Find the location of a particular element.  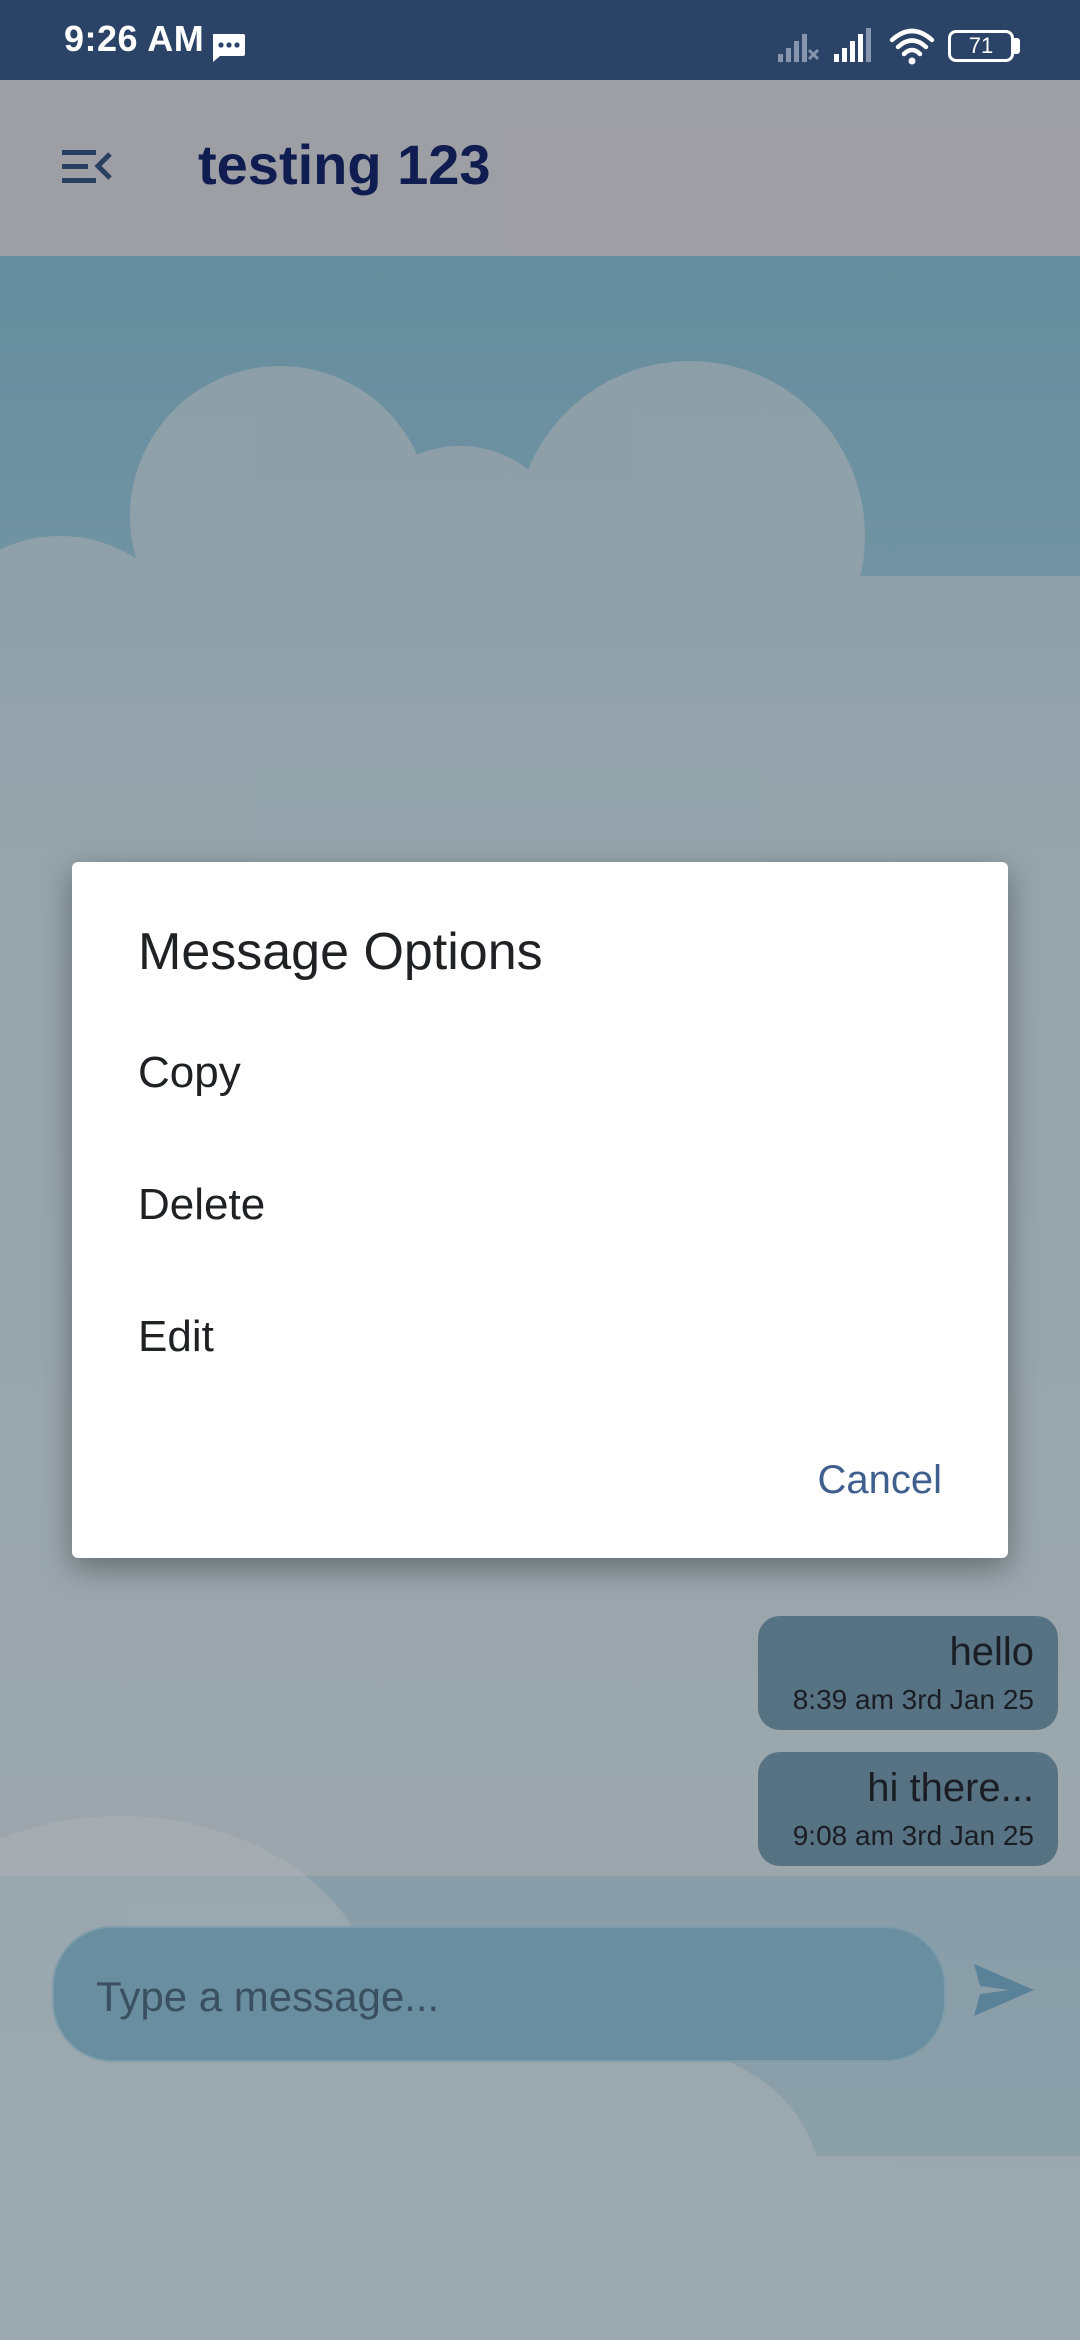

message-notification-icon is located at coordinates (229, 48).